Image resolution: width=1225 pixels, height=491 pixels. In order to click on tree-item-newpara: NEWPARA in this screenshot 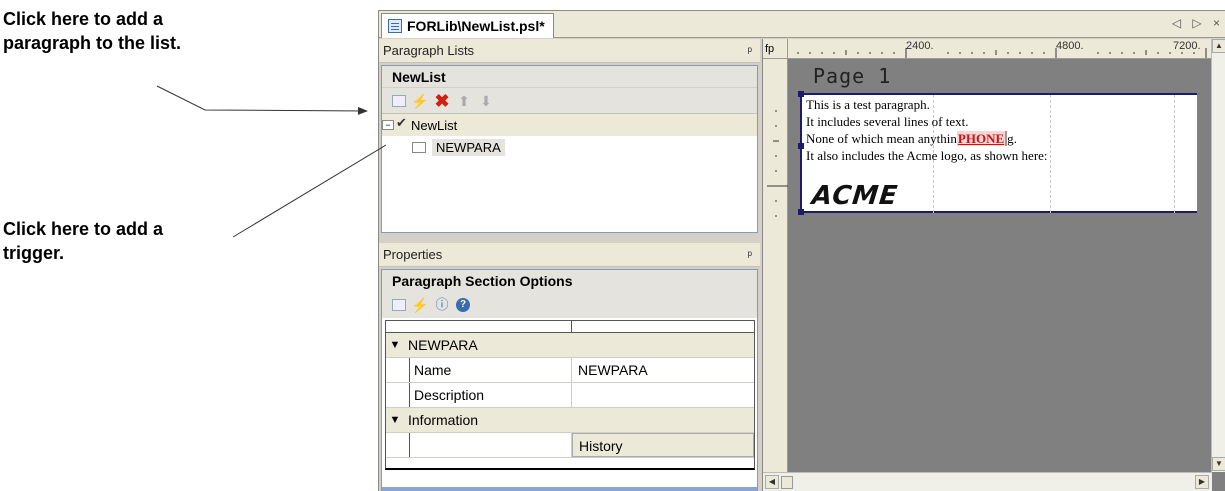, I will do `click(569, 147)`.